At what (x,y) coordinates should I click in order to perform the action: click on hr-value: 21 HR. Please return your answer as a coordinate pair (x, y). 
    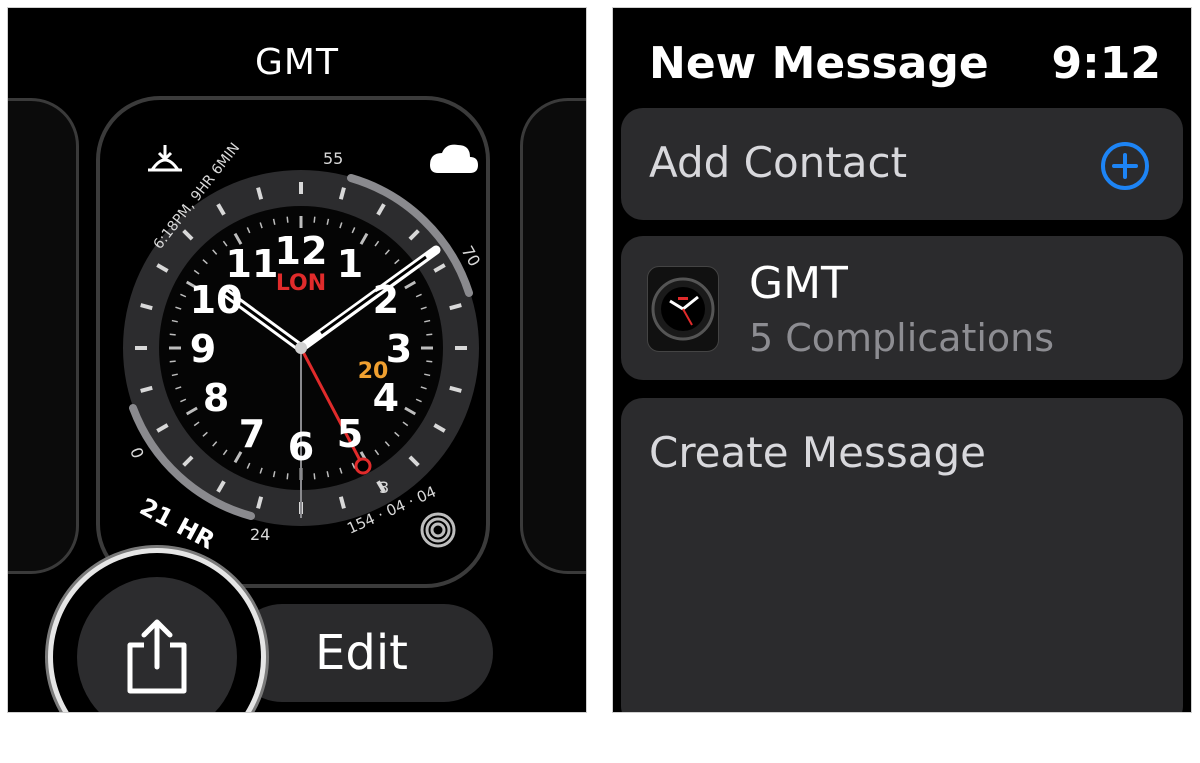
    Looking at the image, I should click on (177, 524).